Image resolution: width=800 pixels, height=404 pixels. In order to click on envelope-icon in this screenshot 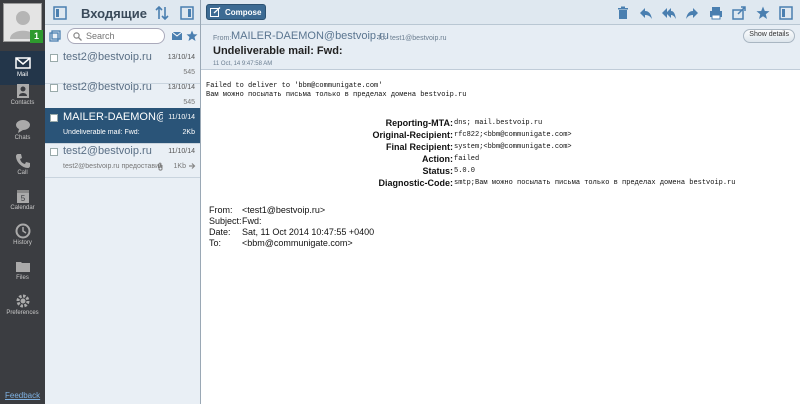, I will do `click(22, 63)`.